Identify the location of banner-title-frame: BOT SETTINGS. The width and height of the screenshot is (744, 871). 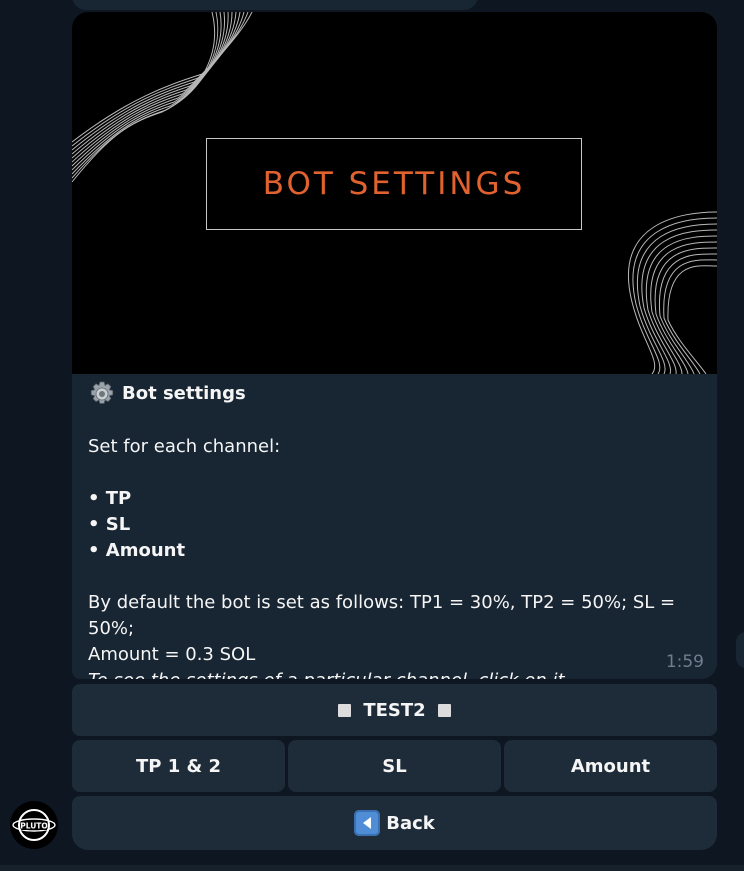
(394, 184).